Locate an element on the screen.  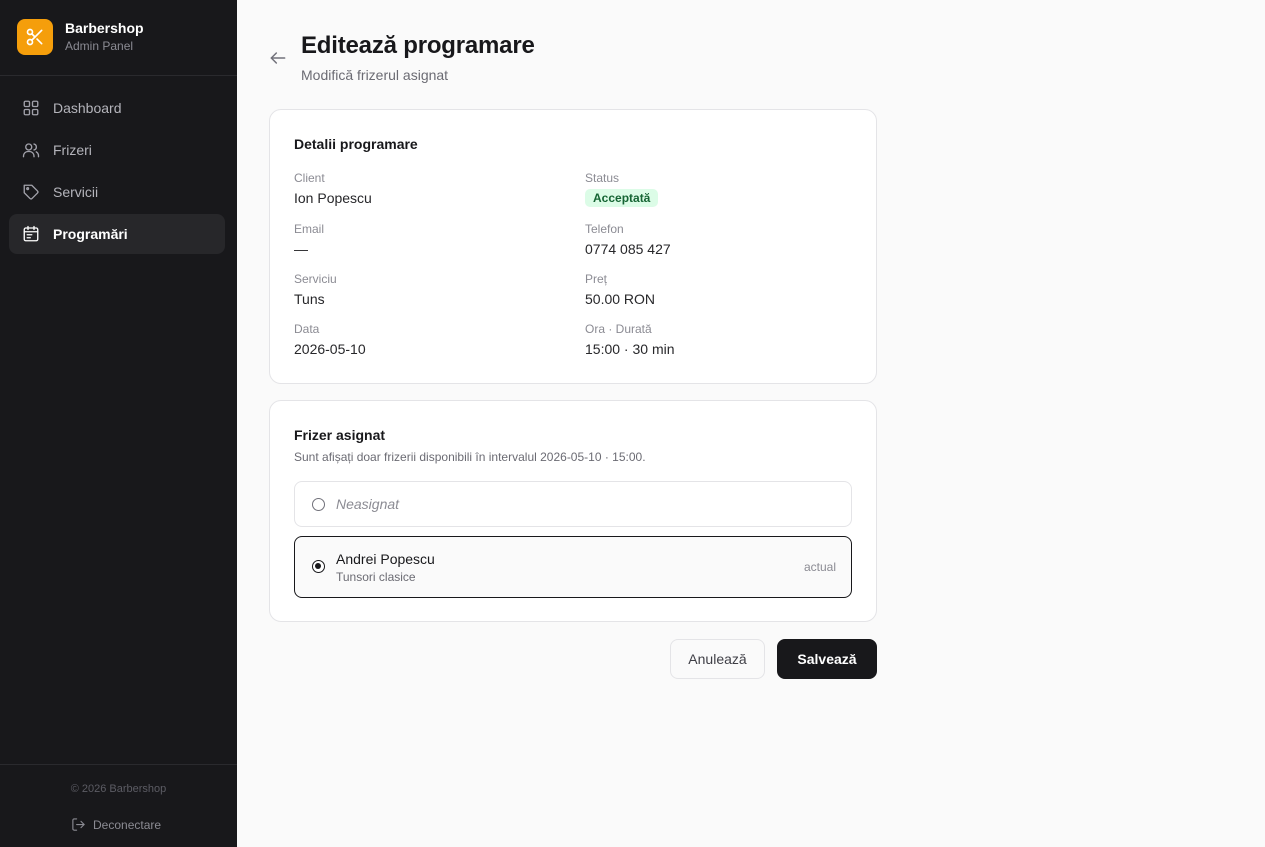
client-label: Client is located at coordinates (309, 178).